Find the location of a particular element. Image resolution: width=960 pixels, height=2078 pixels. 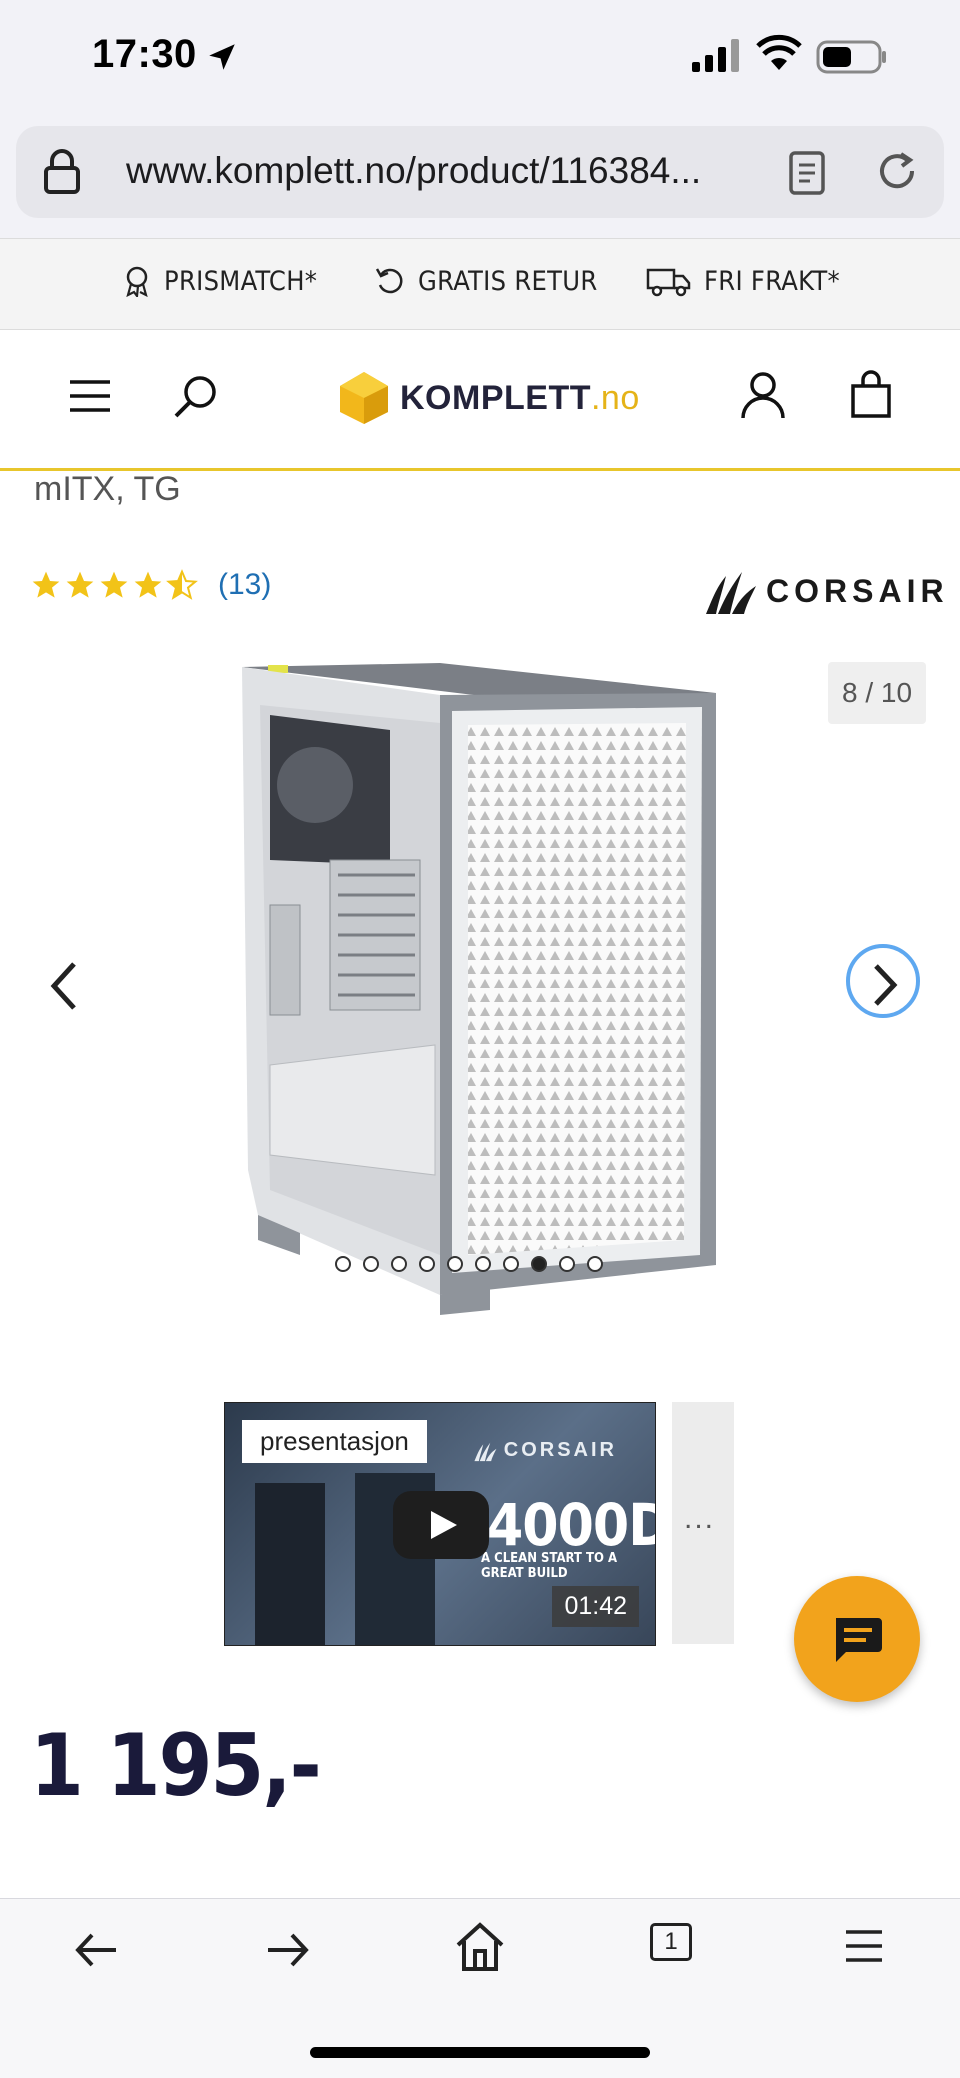

back-icon is located at coordinates (97, 1950).